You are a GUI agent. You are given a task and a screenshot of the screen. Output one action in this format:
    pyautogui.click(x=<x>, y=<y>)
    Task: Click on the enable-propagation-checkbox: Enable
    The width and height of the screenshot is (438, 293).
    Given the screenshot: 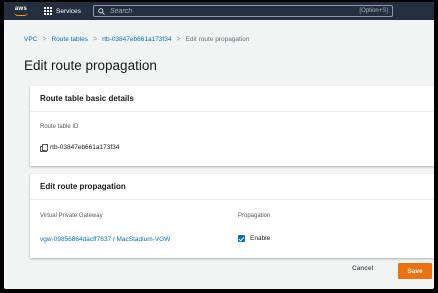 What is the action you would take?
    pyautogui.click(x=254, y=238)
    